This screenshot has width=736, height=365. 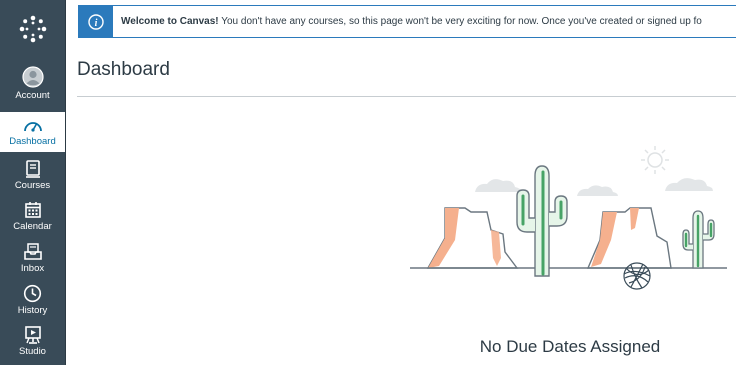 I want to click on canvas-logo, so click(x=32, y=29).